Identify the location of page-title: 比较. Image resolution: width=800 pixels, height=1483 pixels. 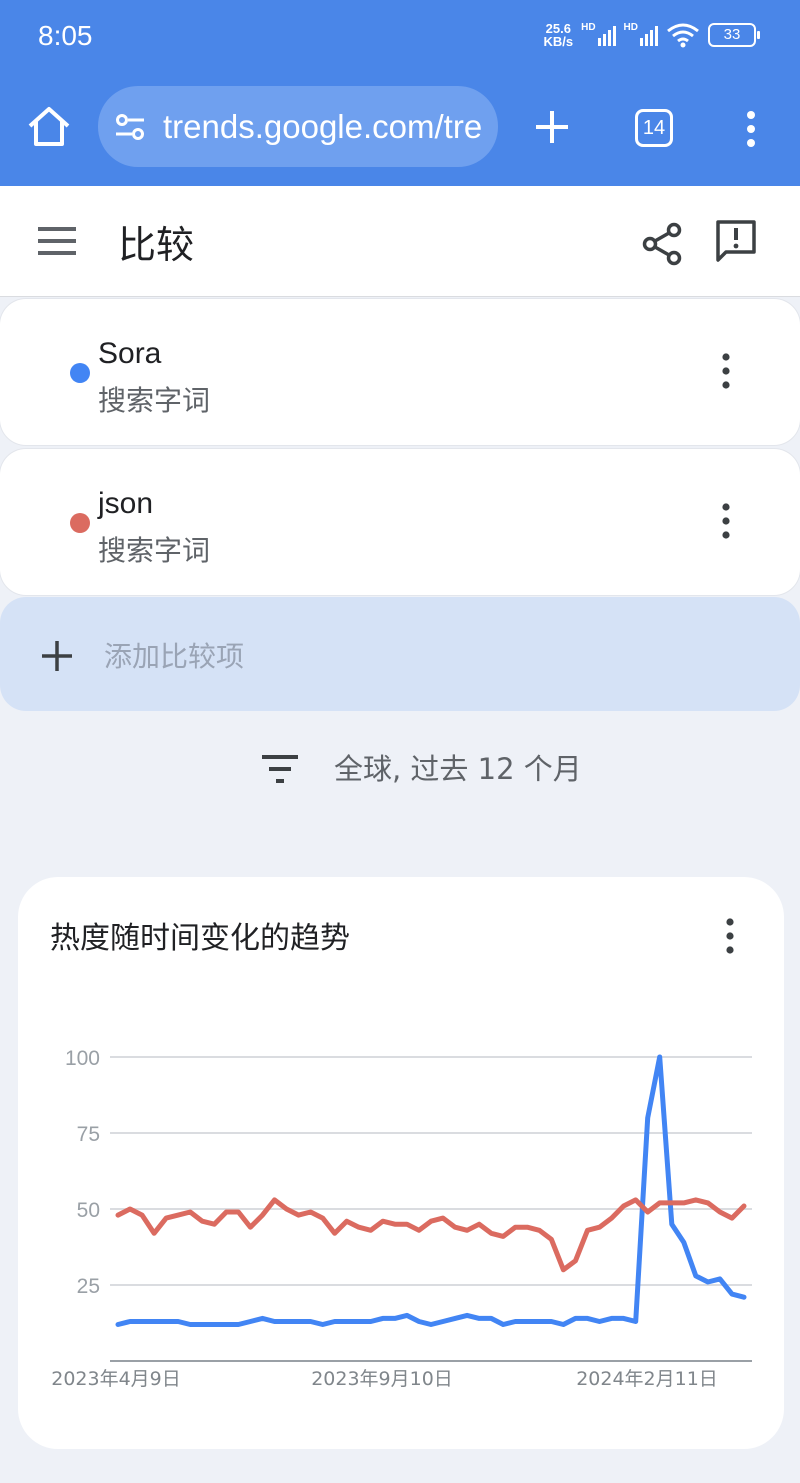
(156, 245).